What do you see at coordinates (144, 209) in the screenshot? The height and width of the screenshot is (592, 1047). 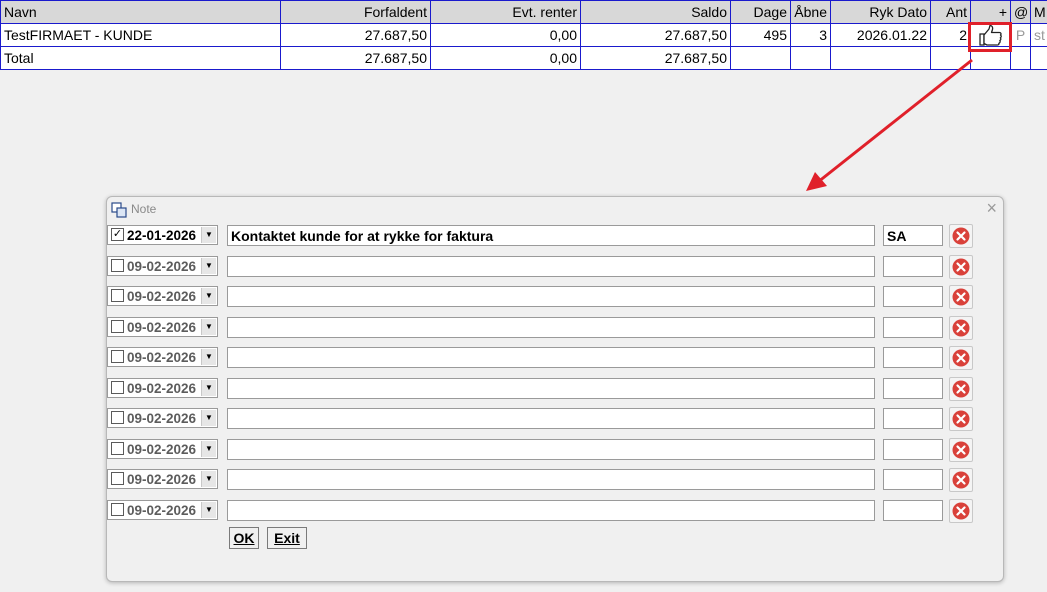 I see `dialog-title: Note` at bounding box center [144, 209].